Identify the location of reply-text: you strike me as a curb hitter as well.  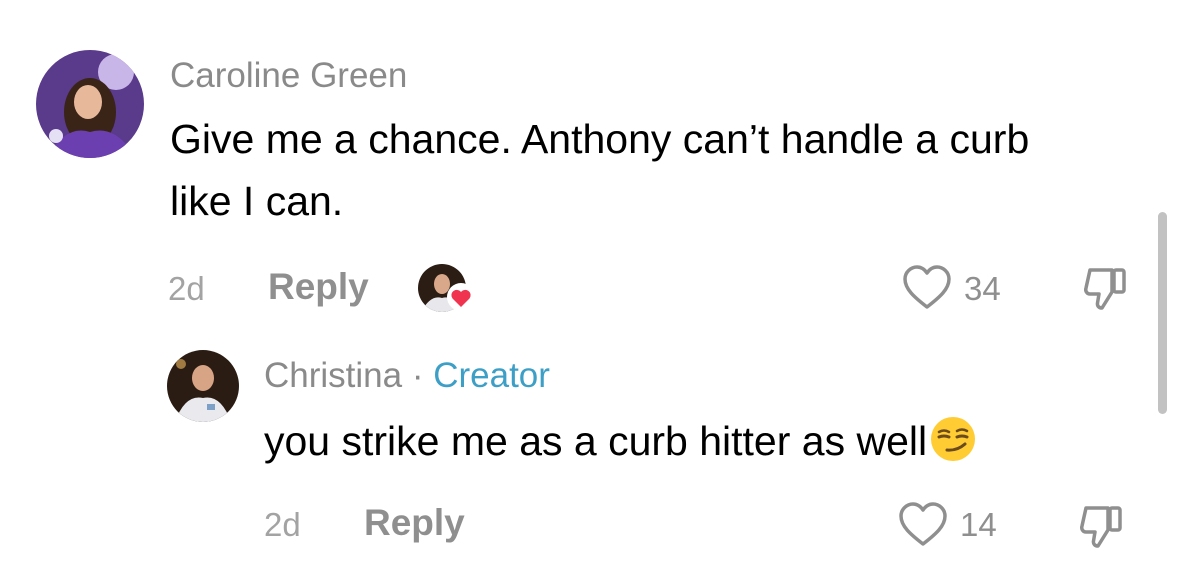
(596, 441).